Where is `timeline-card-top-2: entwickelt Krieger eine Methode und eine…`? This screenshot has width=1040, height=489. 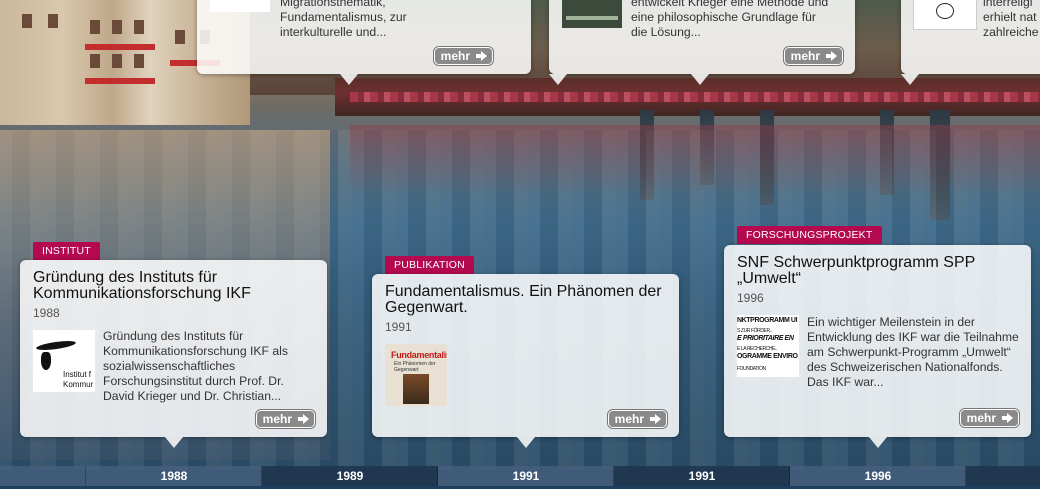 timeline-card-top-2: entwickelt Krieger eine Methode und eine… is located at coordinates (702, 42).